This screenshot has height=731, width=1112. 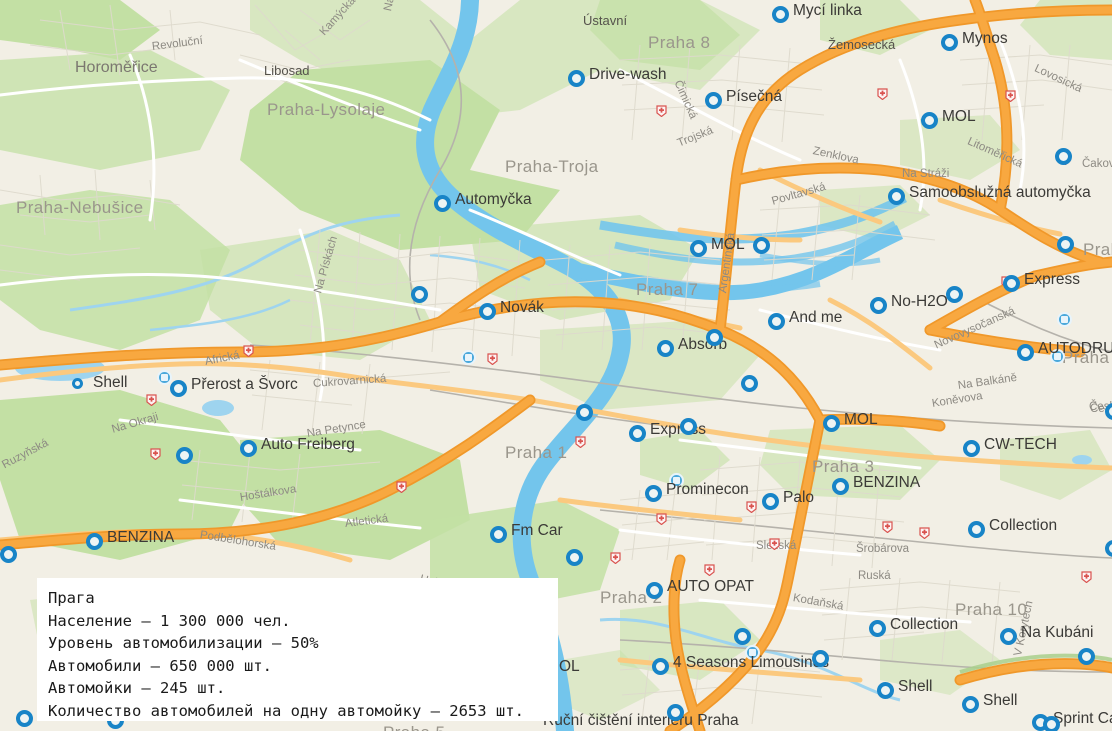 I want to click on carwash-marker-label: Palo, so click(x=799, y=497).